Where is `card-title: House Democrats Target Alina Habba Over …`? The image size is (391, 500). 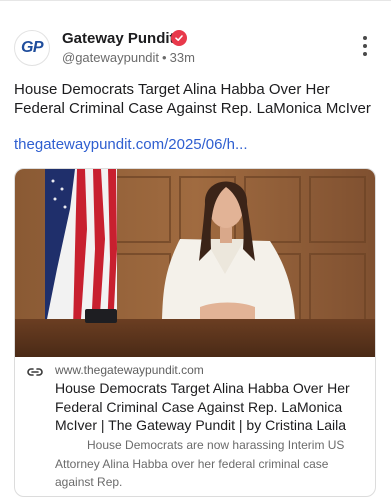 card-title: House Democrats Target Alina Habba Over … is located at coordinates (211, 407).